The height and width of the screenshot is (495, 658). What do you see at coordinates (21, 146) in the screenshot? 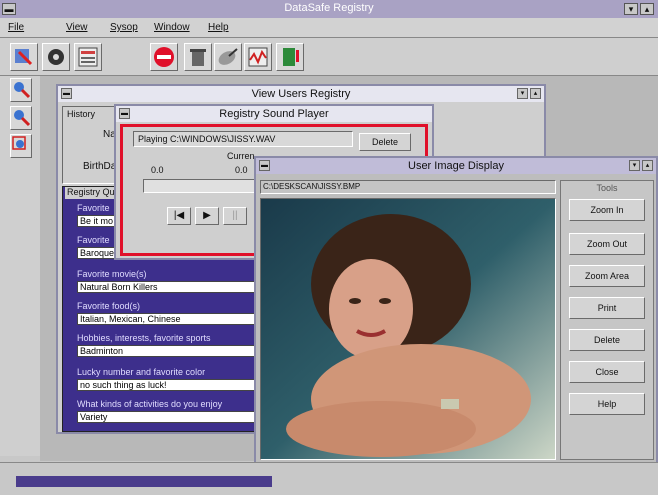
I see `zoom-area-icon` at bounding box center [21, 146].